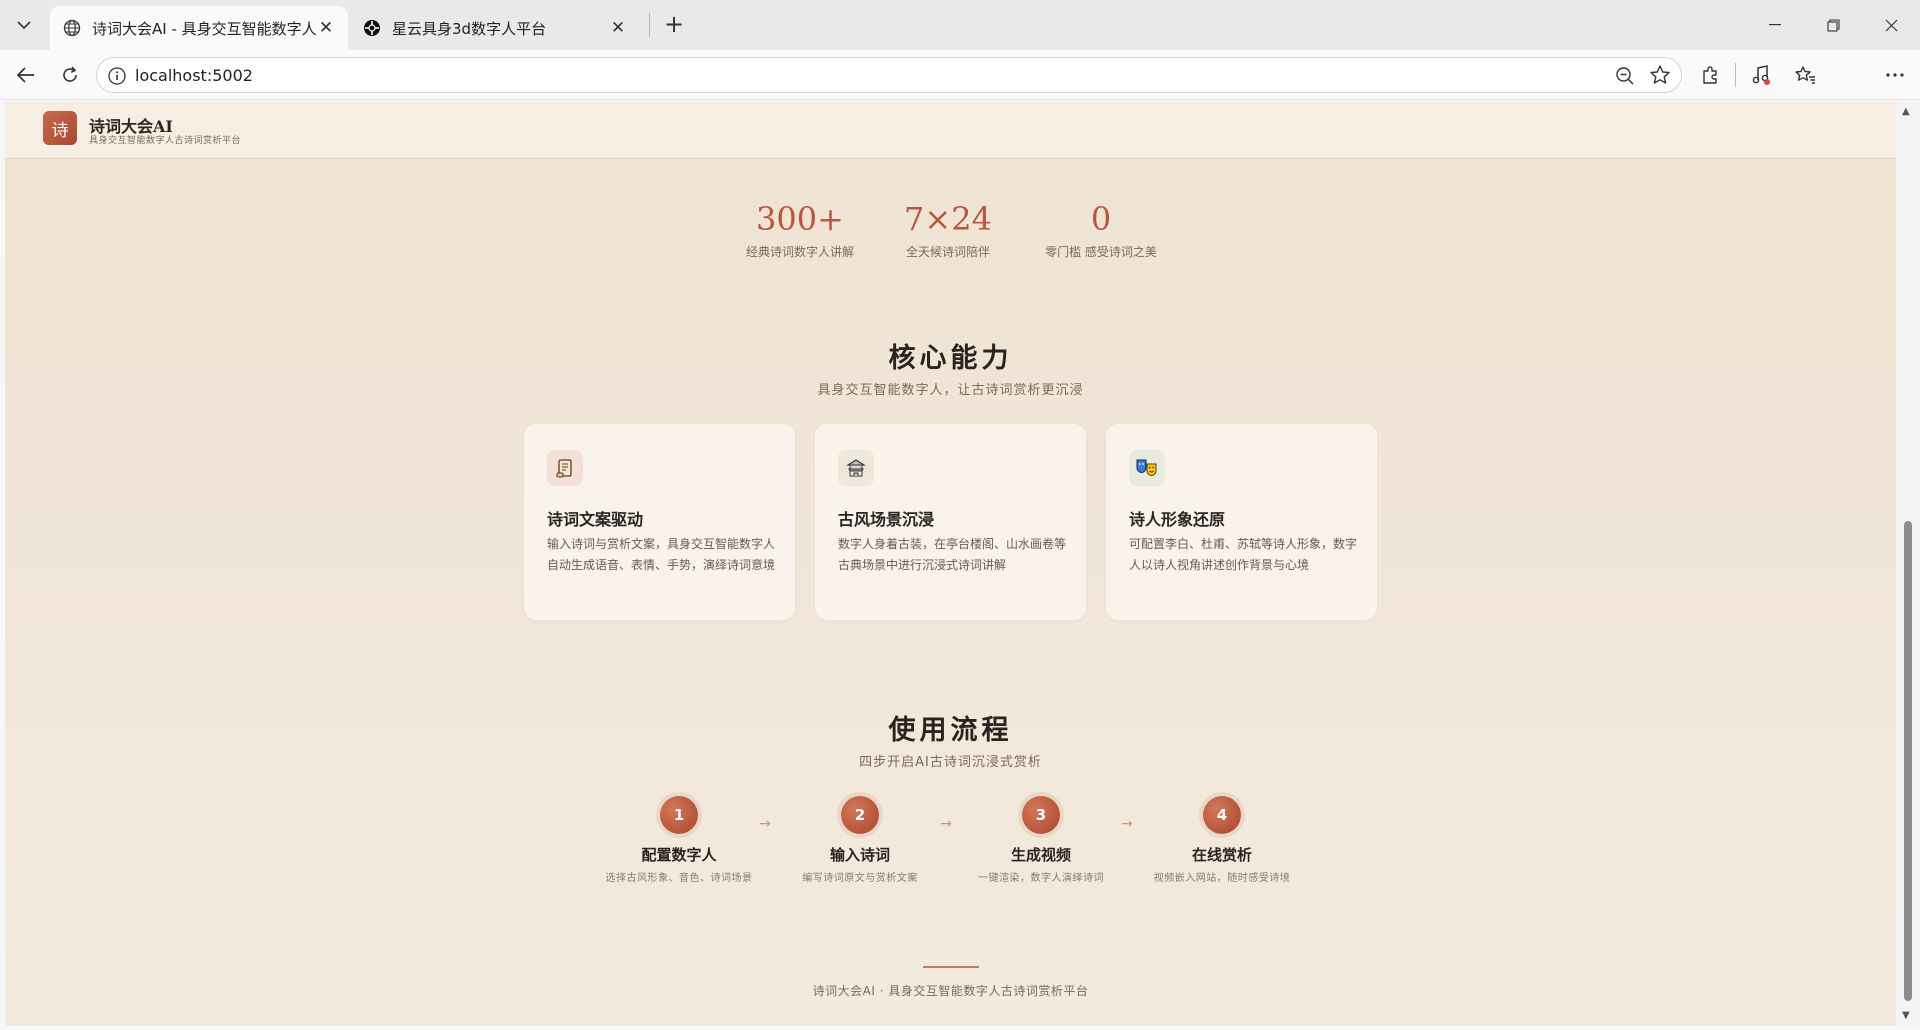 The width and height of the screenshot is (1920, 1030). What do you see at coordinates (948, 219) in the screenshot?
I see `stat-value: 7×24` at bounding box center [948, 219].